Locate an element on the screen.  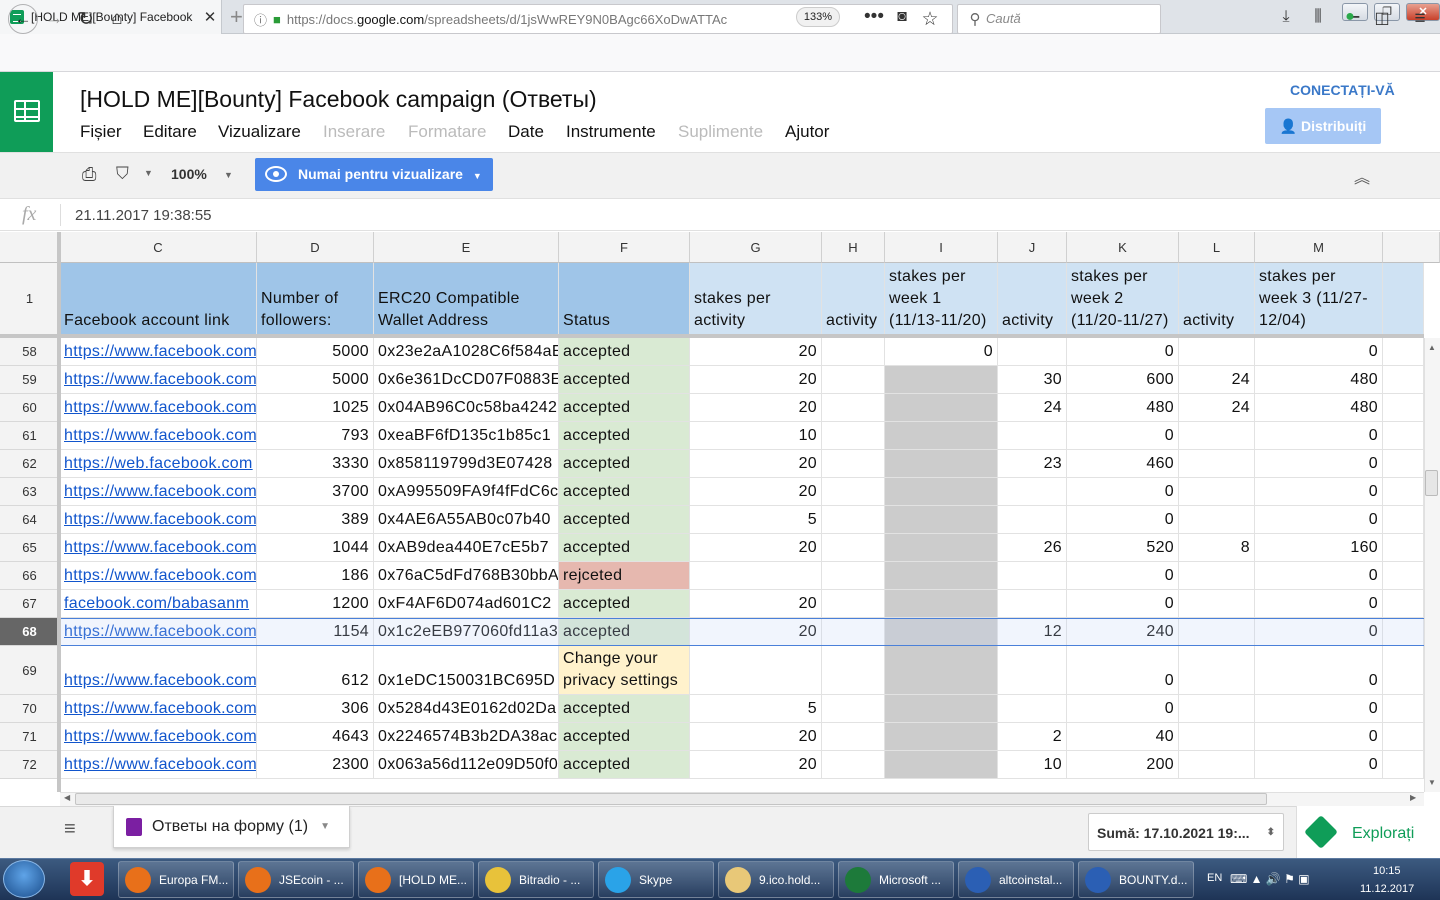
horizontal-scroll-thumb is located at coordinates (671, 799).